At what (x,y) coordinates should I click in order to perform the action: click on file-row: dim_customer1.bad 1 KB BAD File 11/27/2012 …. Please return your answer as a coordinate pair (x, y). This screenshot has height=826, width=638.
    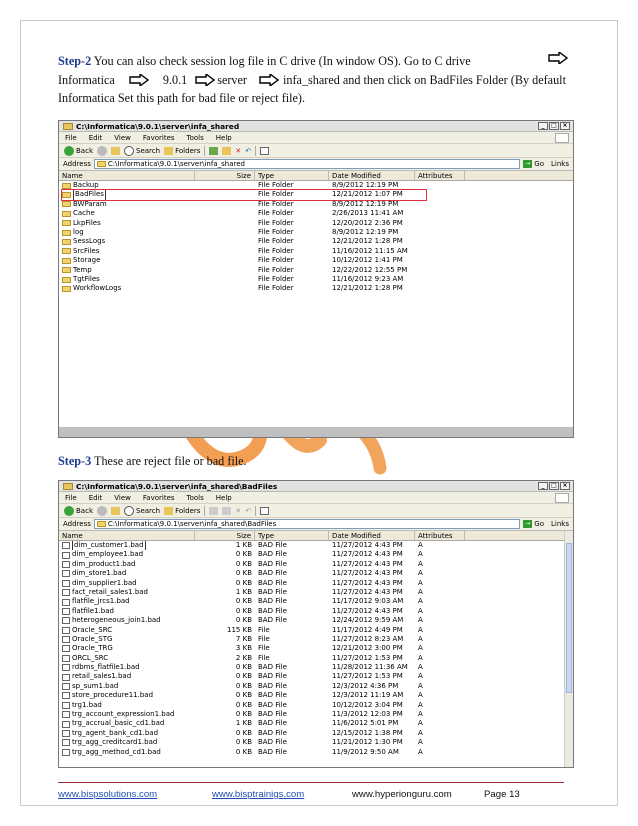
    Looking at the image, I should click on (316, 546).